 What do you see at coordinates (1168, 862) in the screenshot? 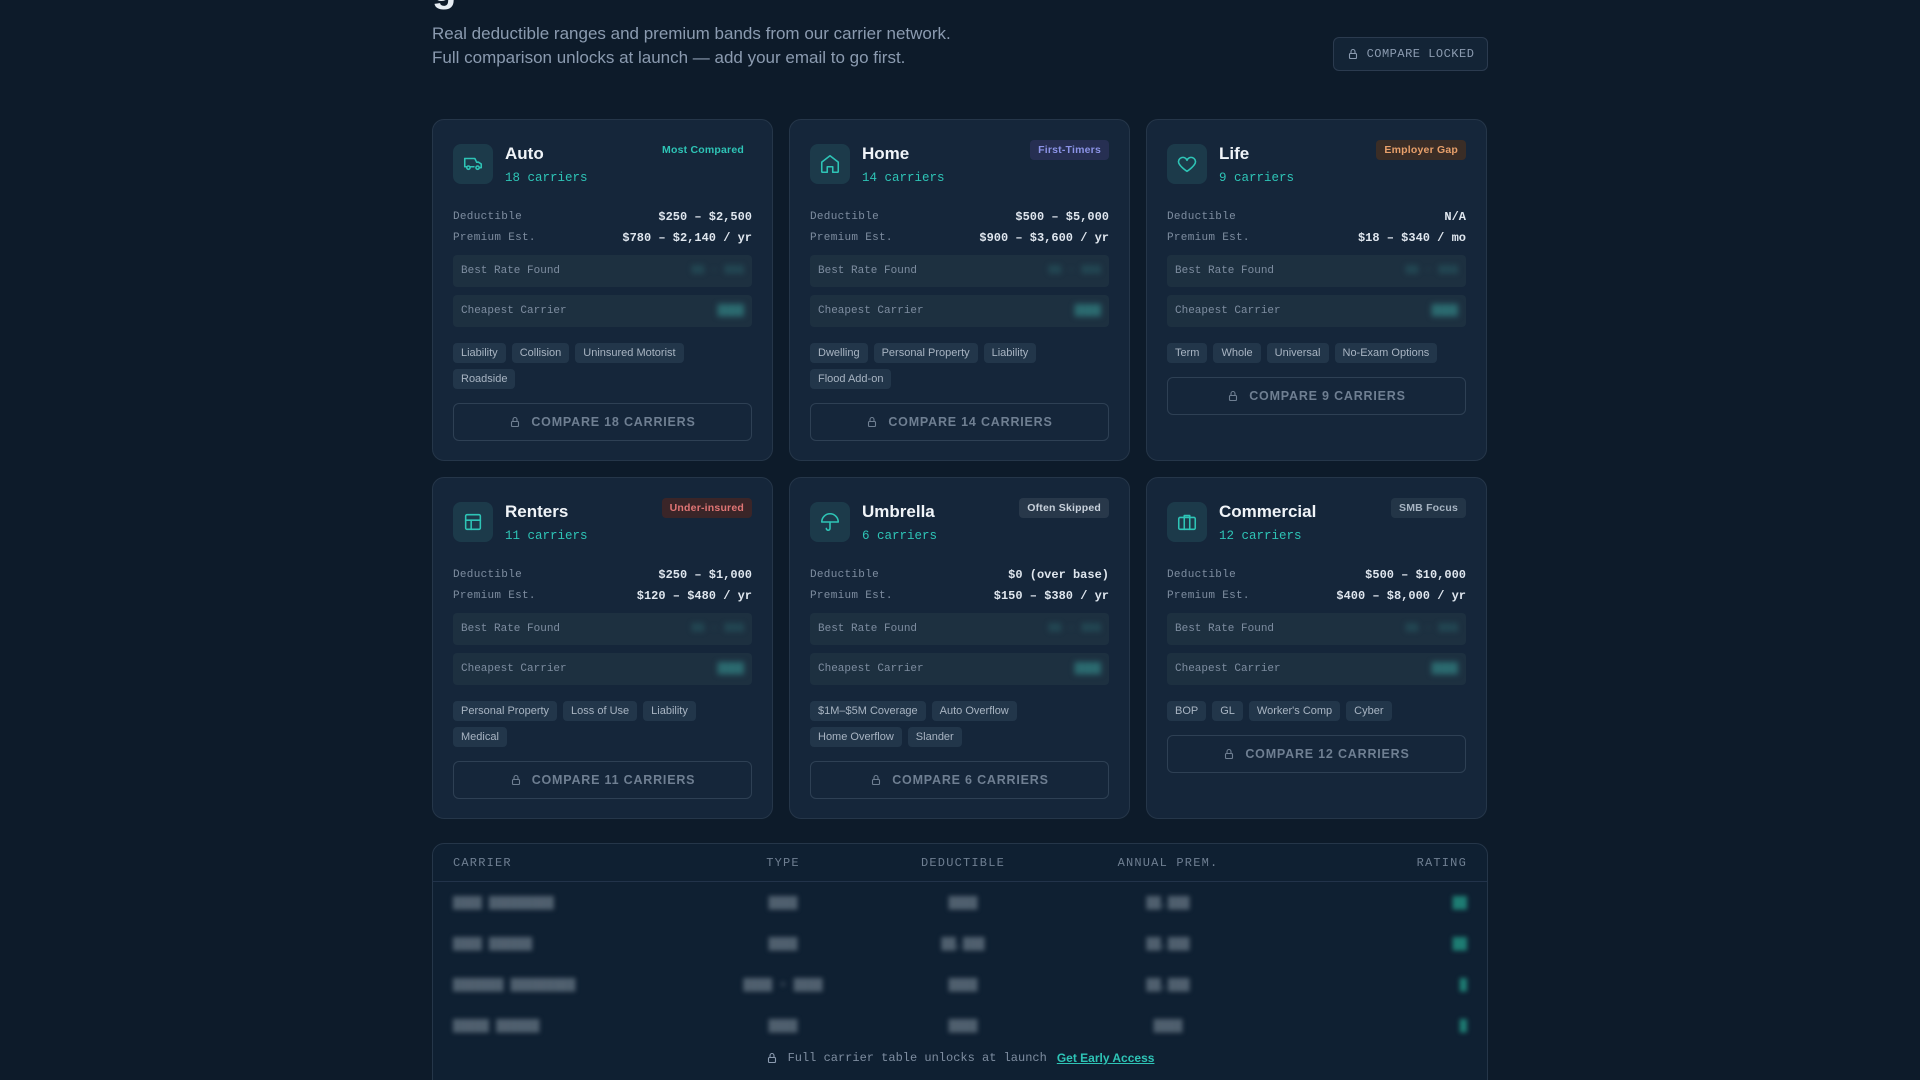
I see `header-premium: ANNUAL PREM.` at bounding box center [1168, 862].